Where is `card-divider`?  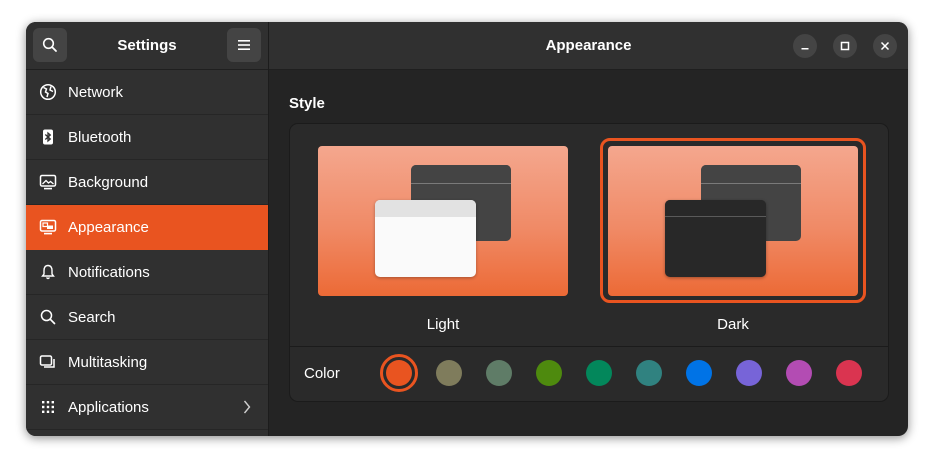 card-divider is located at coordinates (589, 346).